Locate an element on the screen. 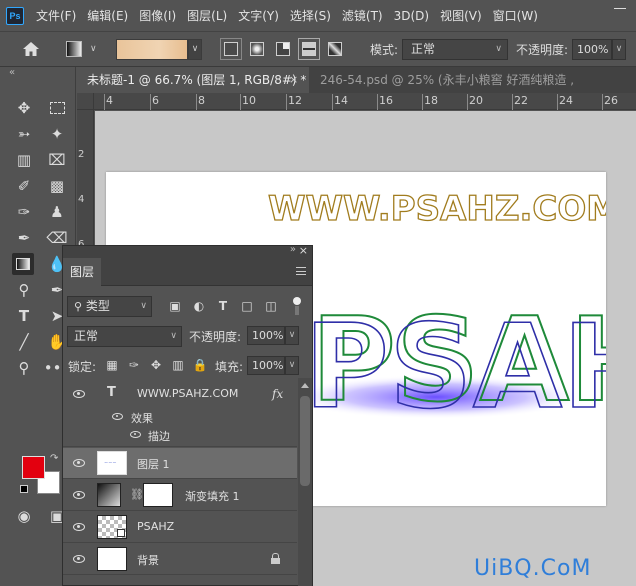  line-tool-icon: ╱ is located at coordinates (24, 342).